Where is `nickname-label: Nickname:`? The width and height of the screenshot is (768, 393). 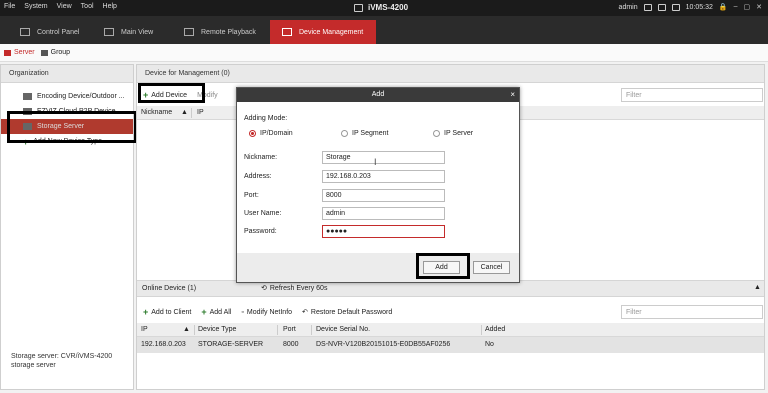
nickname-label: Nickname: is located at coordinates (261, 157).